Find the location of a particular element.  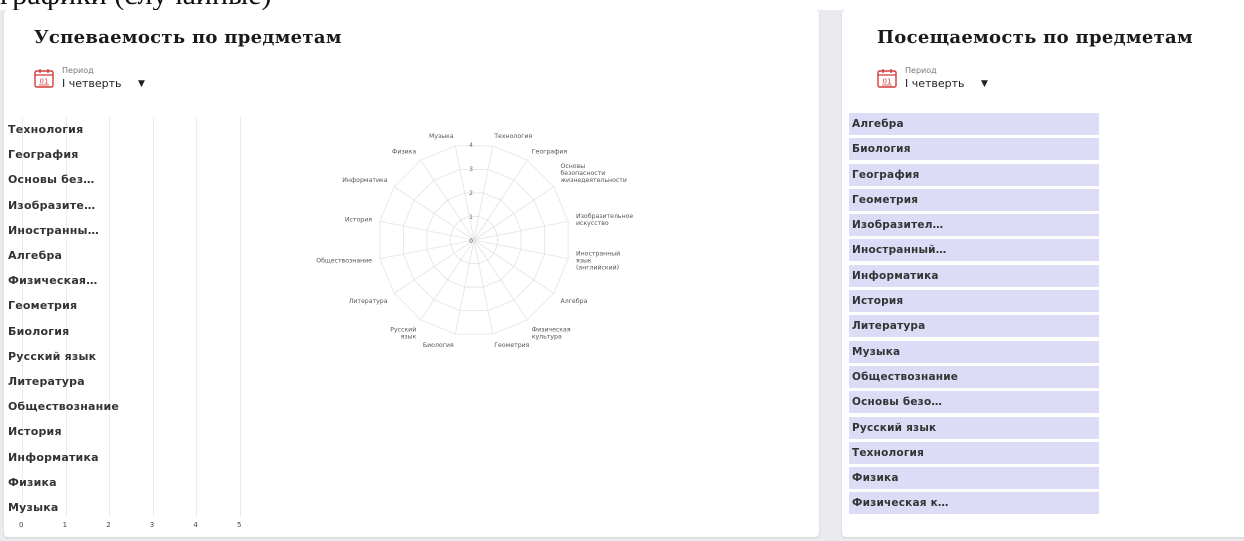

radar-category-line: Основы is located at coordinates (572, 166).